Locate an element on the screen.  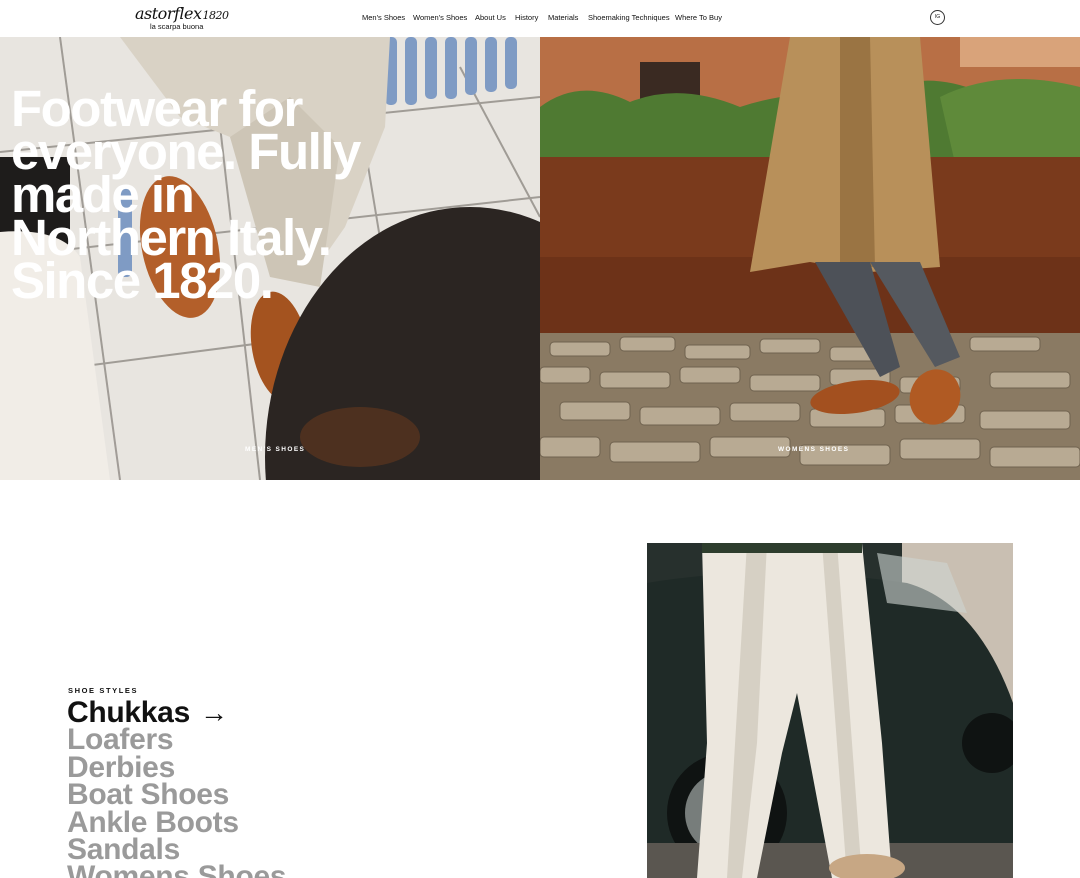
style-item-womens-shoes: Womens Shoes is located at coordinates (177, 870).